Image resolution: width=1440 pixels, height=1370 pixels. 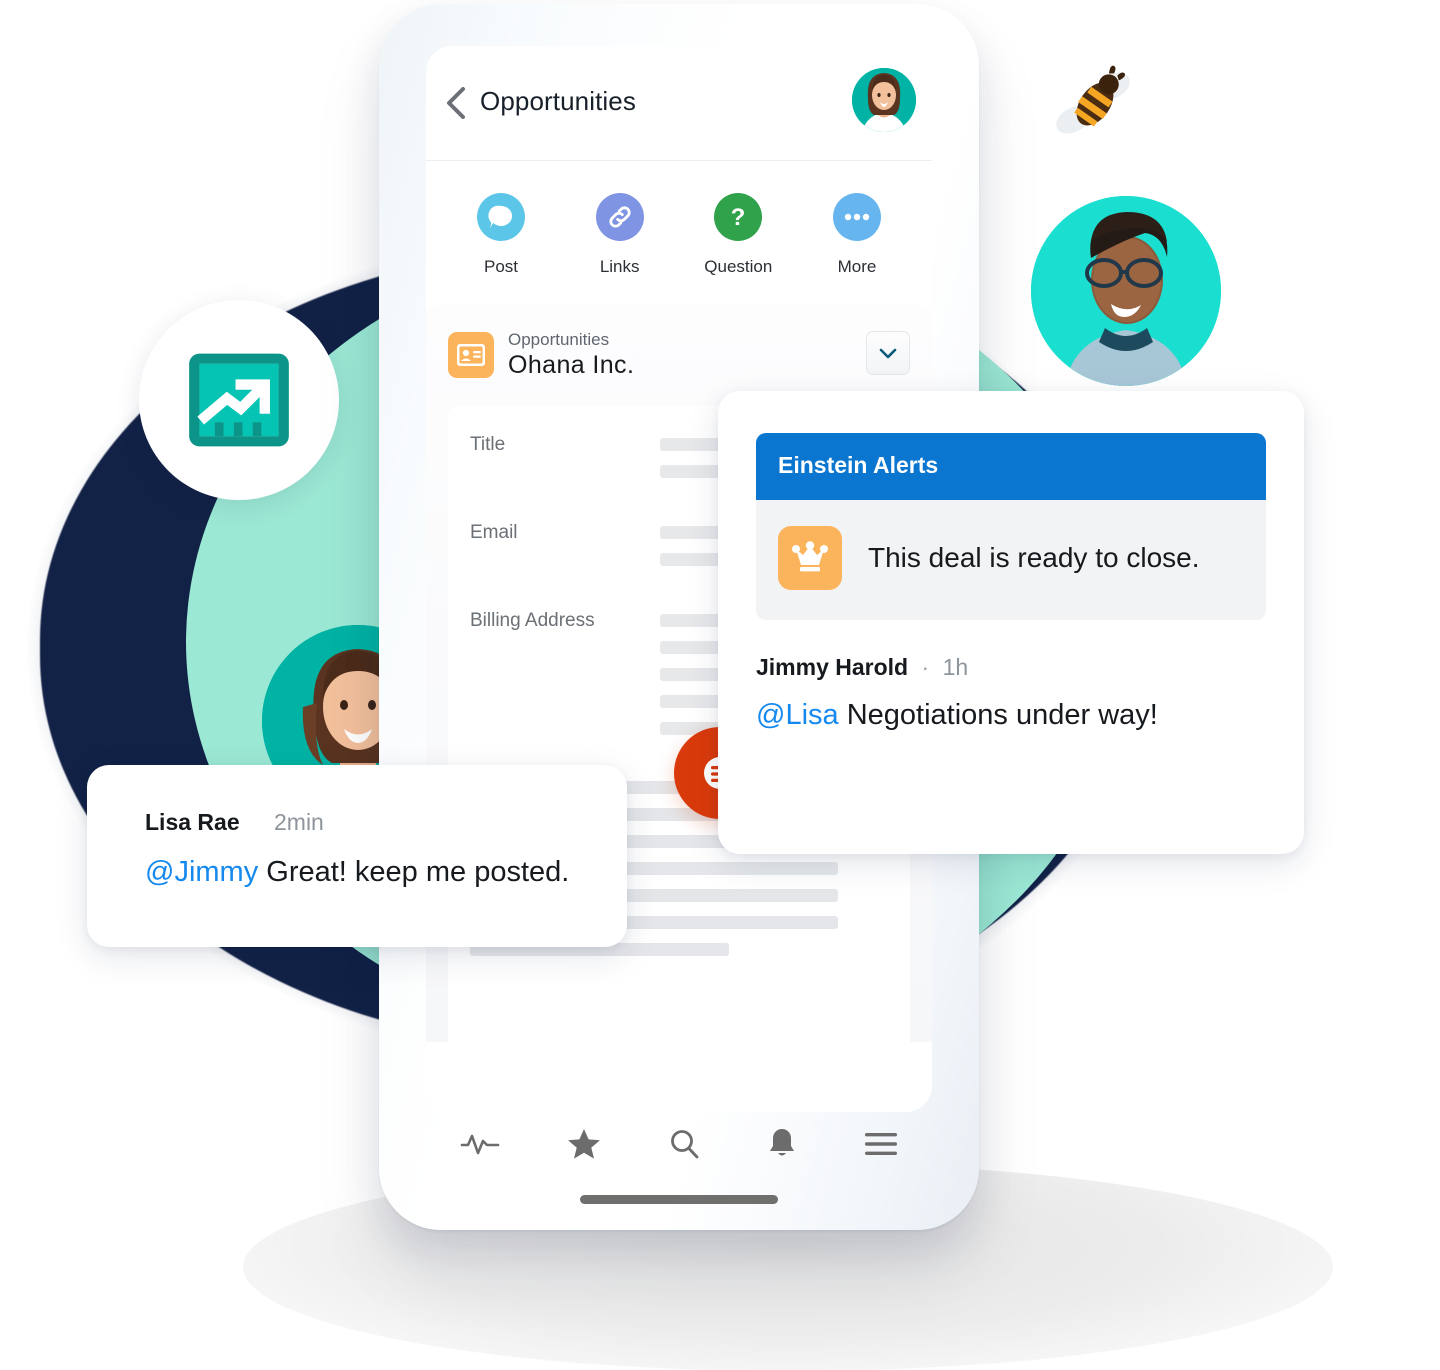 I want to click on man-avatar, so click(x=1126, y=291).